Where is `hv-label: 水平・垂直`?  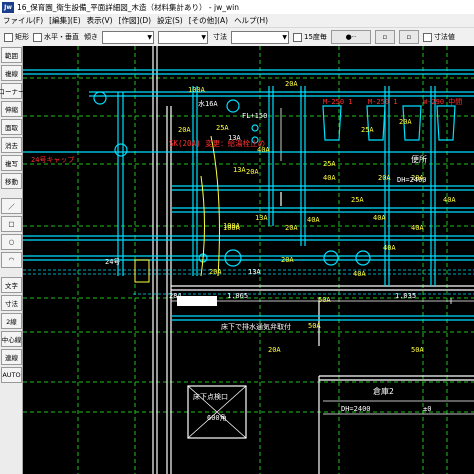 hv-label: 水平・垂直 is located at coordinates (61, 37).